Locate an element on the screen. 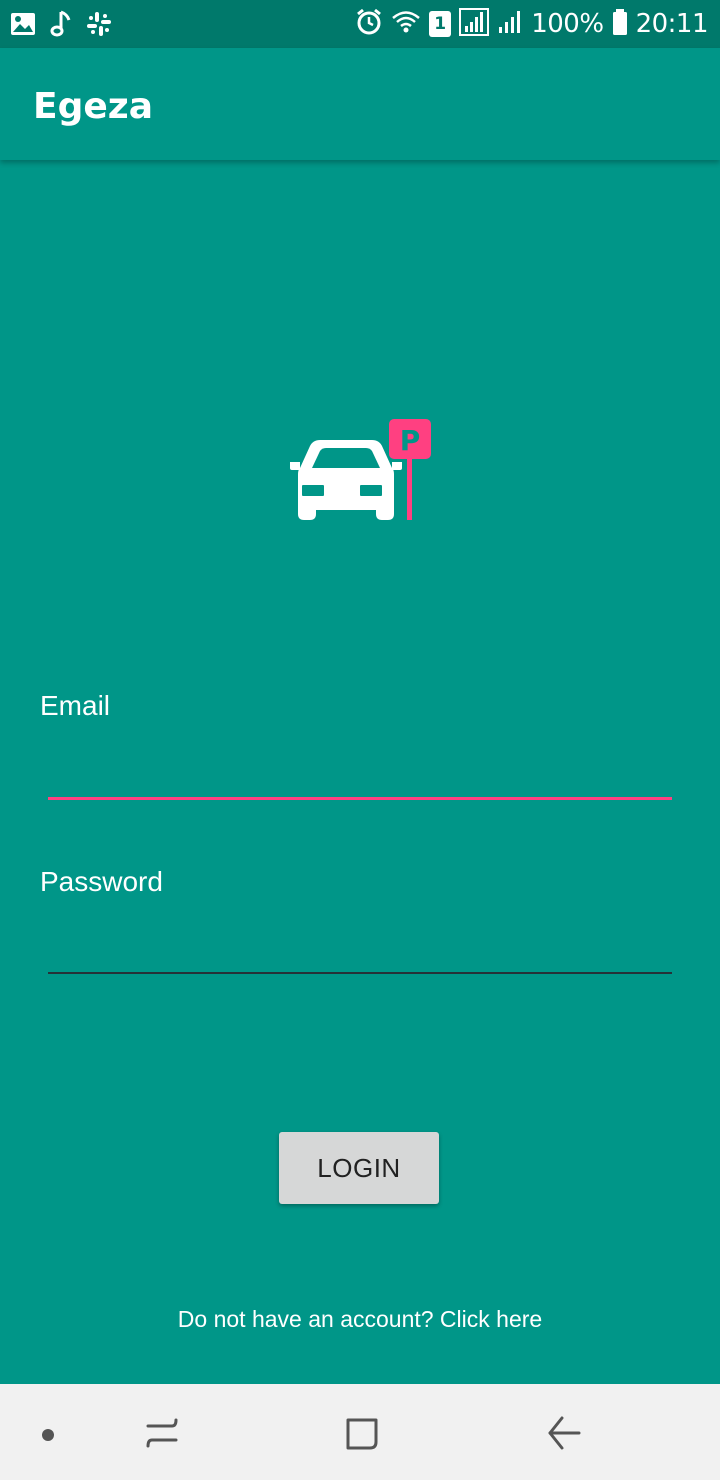  status-bar: 1 100% 20:11 is located at coordinates (360, 24).